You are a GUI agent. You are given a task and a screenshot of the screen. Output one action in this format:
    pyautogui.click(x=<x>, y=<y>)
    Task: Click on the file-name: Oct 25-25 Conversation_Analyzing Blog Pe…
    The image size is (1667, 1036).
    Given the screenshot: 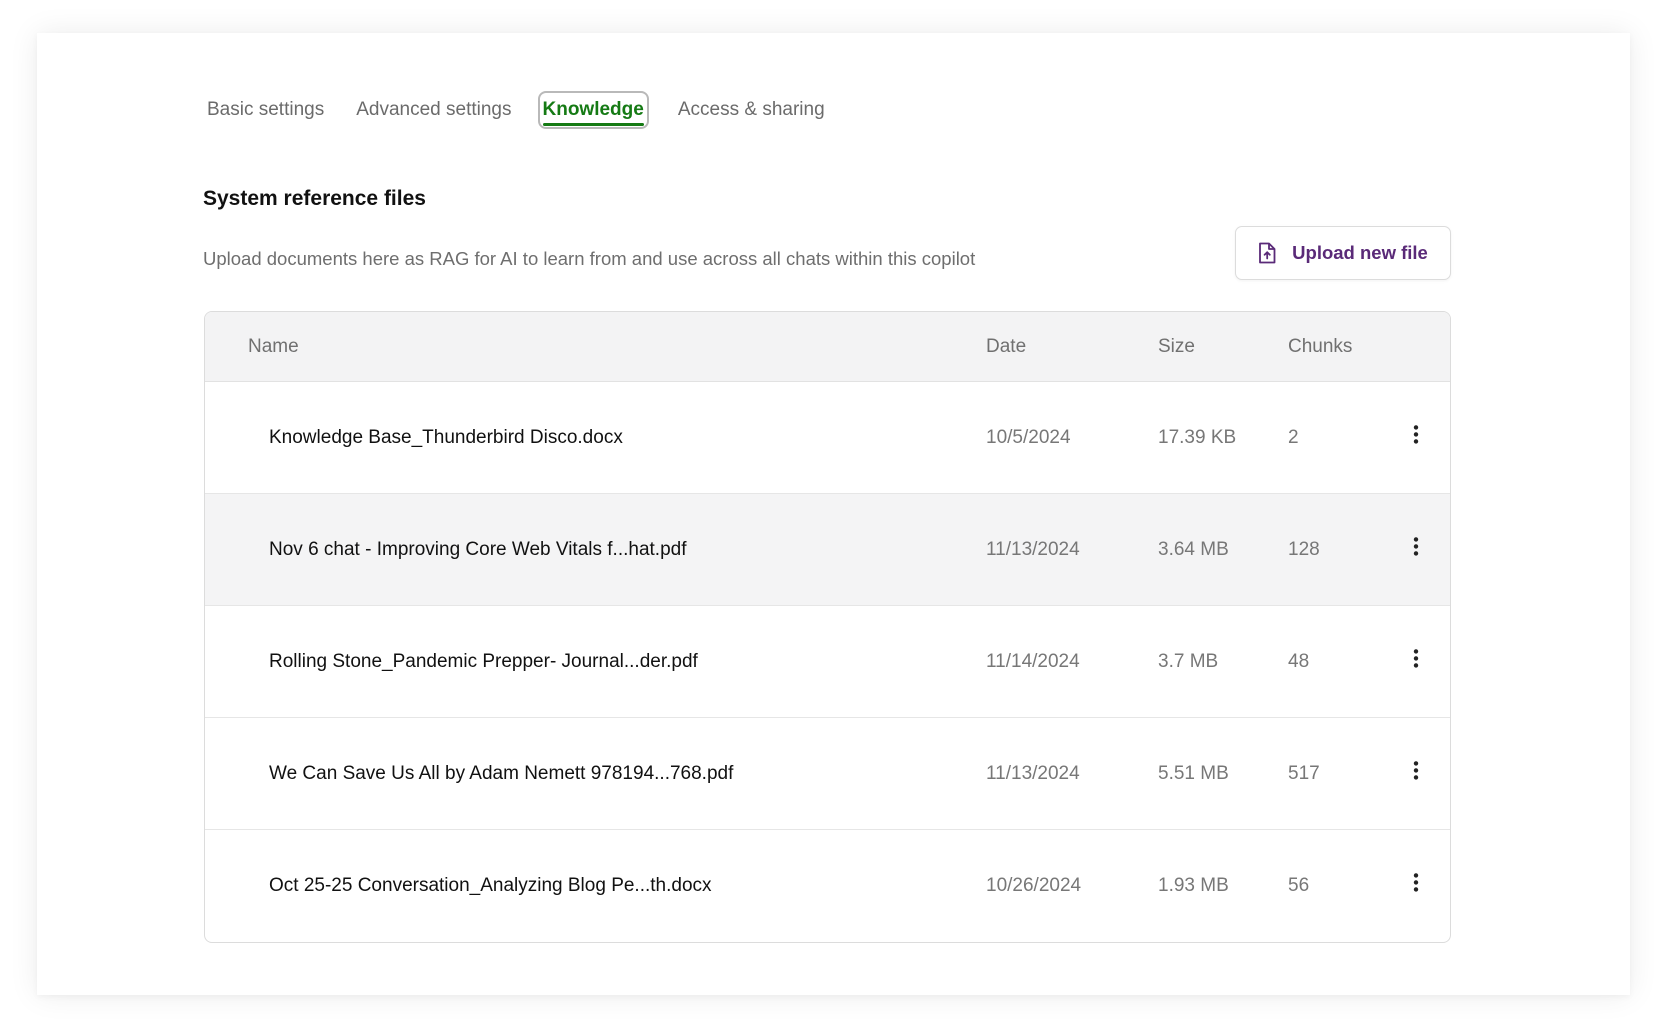 What is the action you would take?
    pyautogui.click(x=490, y=885)
    